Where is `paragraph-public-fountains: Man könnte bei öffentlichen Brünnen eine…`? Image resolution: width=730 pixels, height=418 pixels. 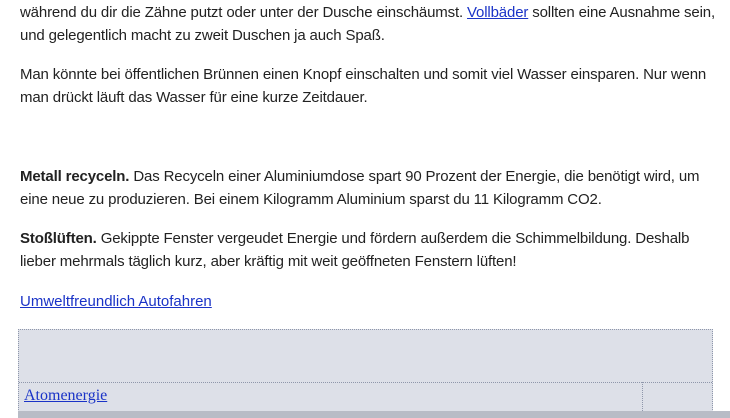
paragraph-public-fountains: Man könnte bei öffentlichen Brünnen eine… is located at coordinates (370, 86).